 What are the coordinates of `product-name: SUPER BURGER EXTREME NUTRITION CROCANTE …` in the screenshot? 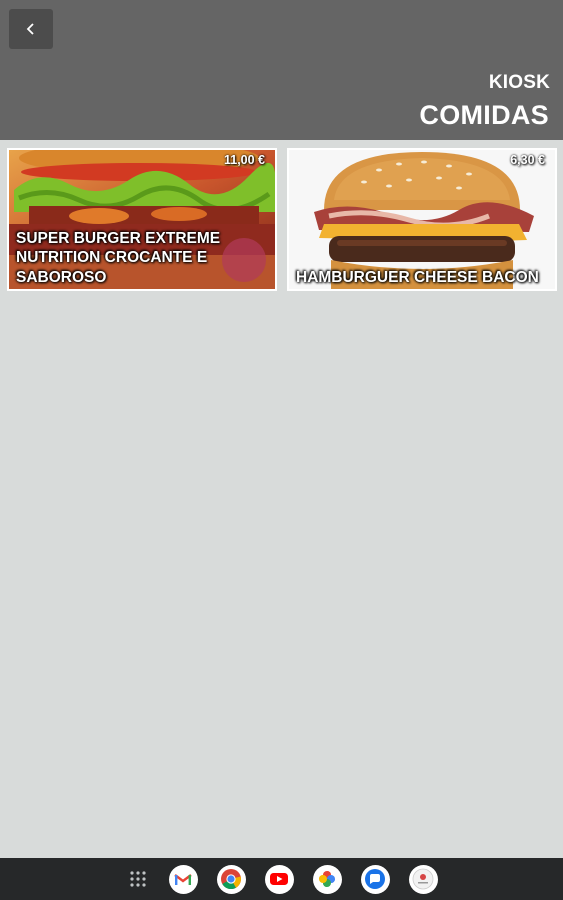 It's located at (118, 257).